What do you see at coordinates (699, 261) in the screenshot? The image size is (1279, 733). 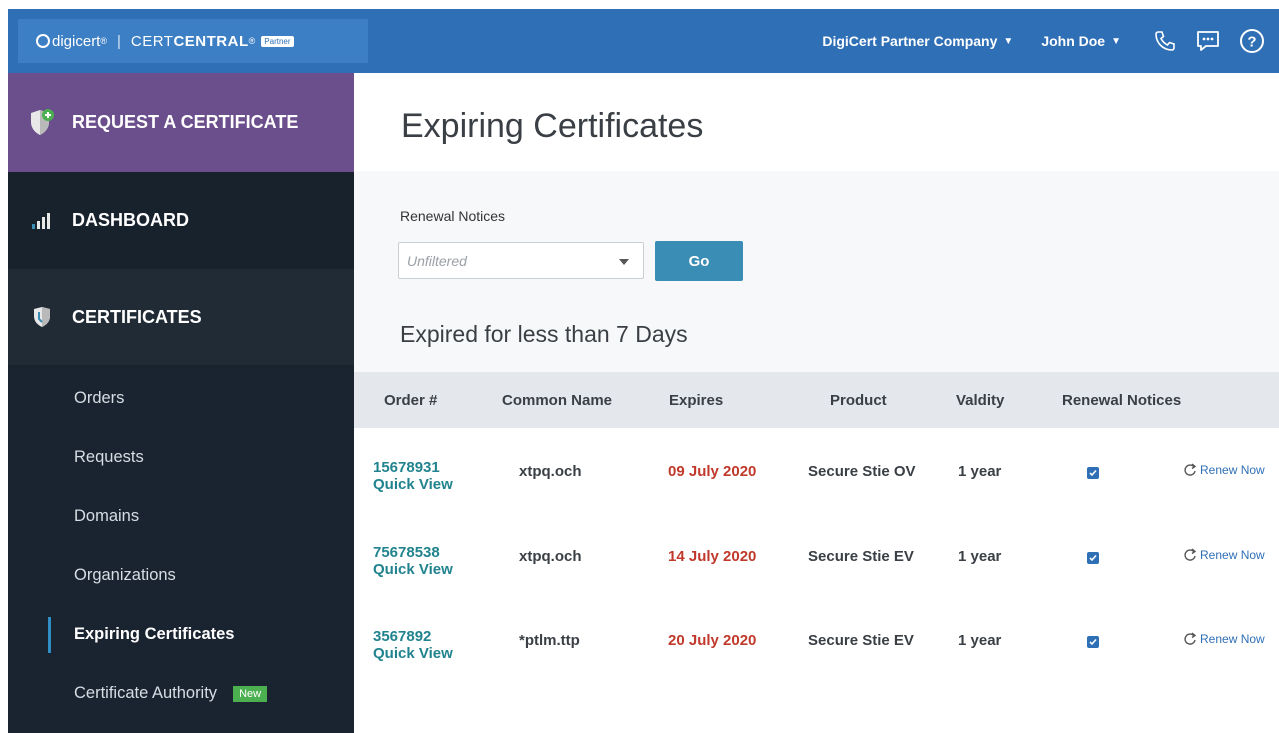 I see `go-button: Go` at bounding box center [699, 261].